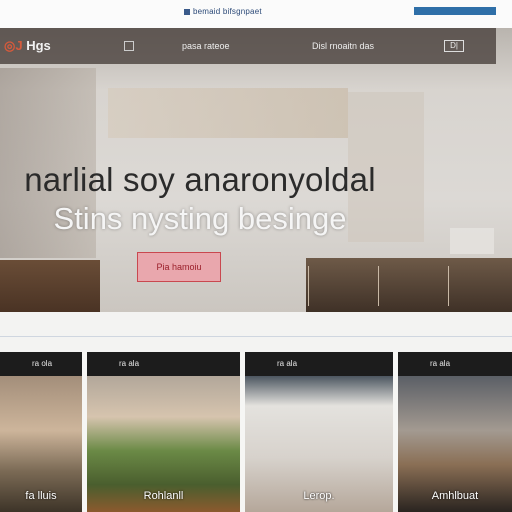 This screenshot has height=512, width=512. I want to click on feature-card: ra ala Amhlbuat, so click(455, 432).